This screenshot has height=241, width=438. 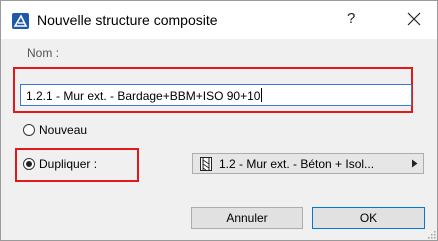 What do you see at coordinates (127, 20) in the screenshot?
I see `window-title: Nouvelle structure composite` at bounding box center [127, 20].